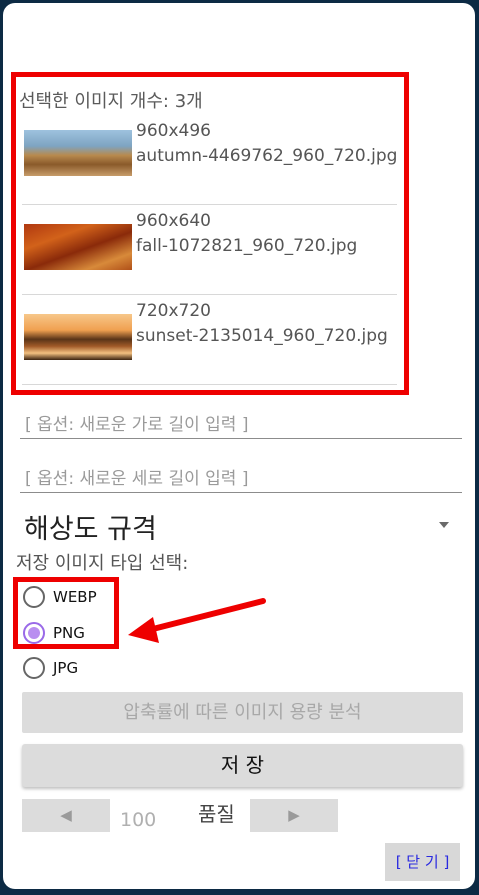  I want to click on radio-label: PNG, so click(69, 633).